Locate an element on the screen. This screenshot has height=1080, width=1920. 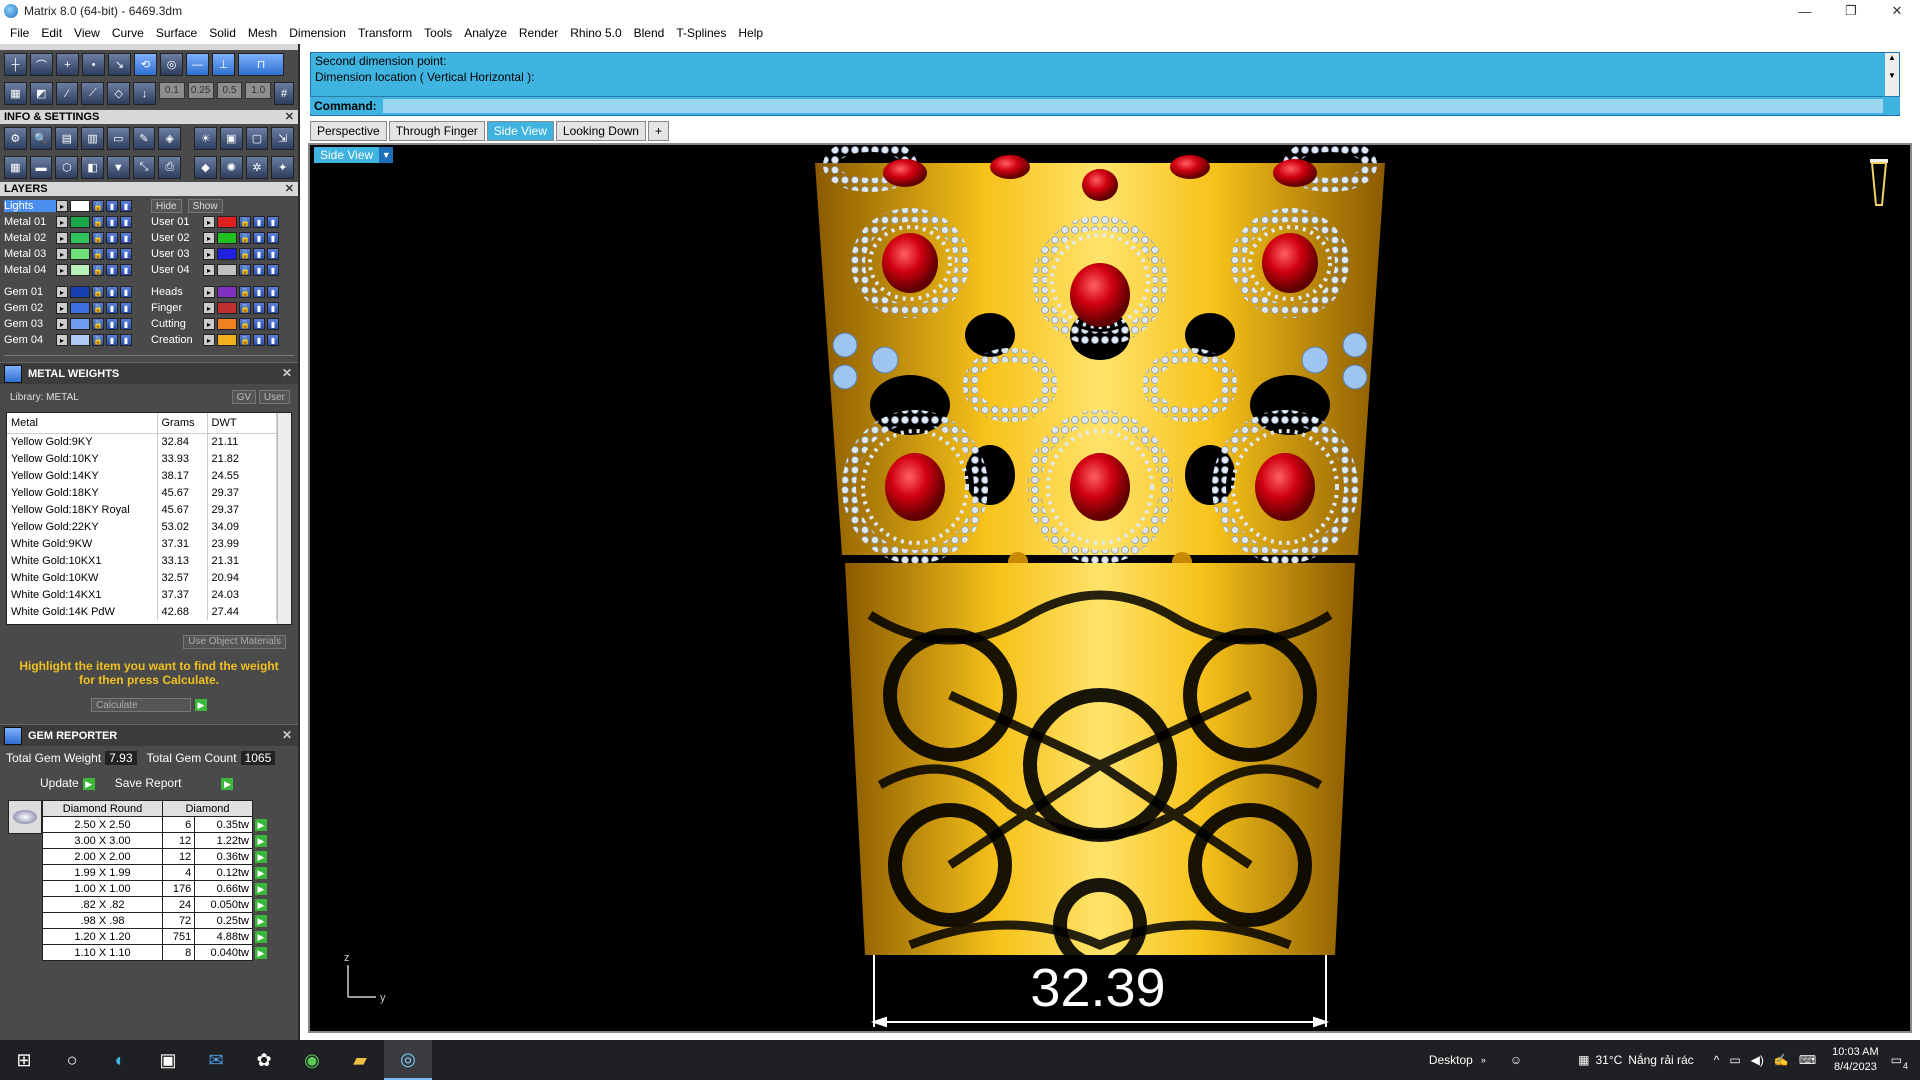
gem-reporter-close-icon: ✕ is located at coordinates (287, 735).